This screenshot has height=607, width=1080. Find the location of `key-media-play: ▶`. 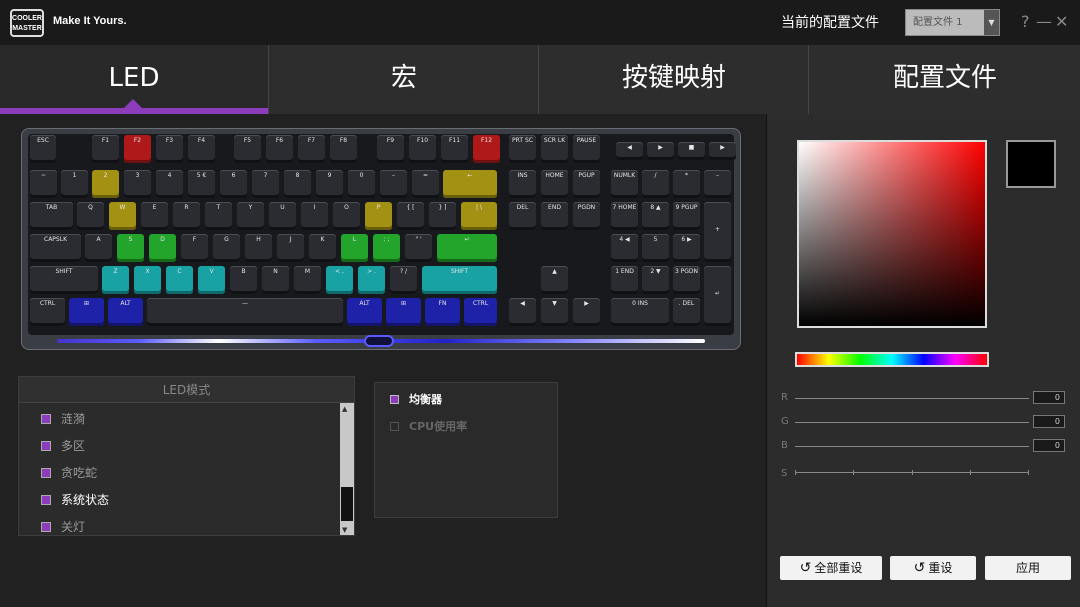

key-media-play: ▶ is located at coordinates (660, 151).